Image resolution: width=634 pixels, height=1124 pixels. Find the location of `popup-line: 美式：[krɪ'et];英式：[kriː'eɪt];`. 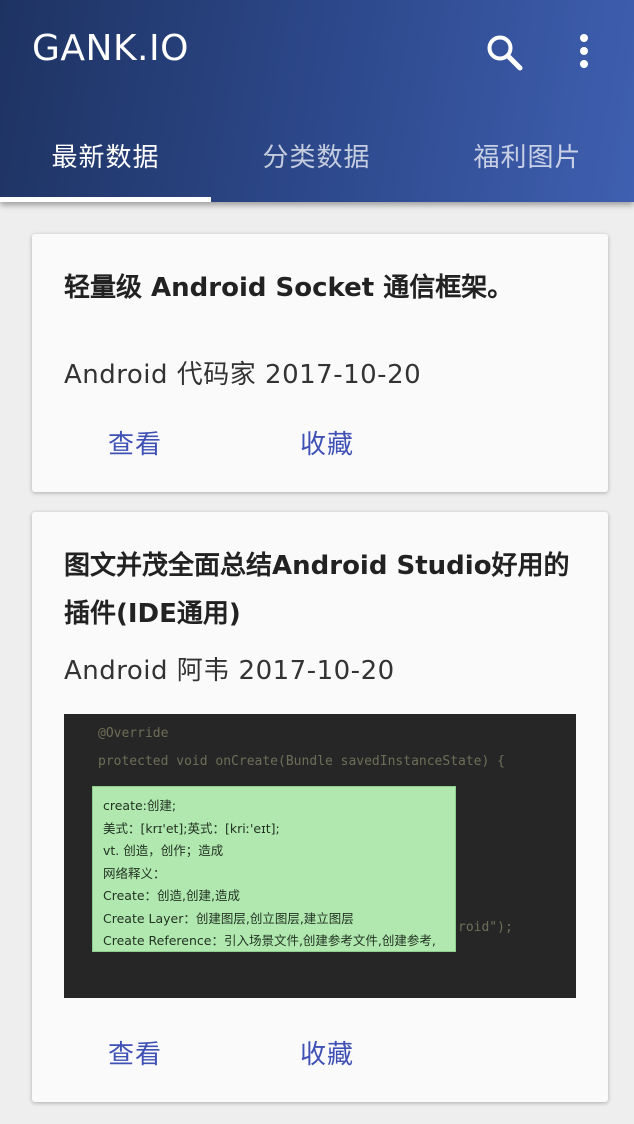

popup-line: 美式：[krɪ'et];英式：[kriː'eɪt]; is located at coordinates (191, 828).